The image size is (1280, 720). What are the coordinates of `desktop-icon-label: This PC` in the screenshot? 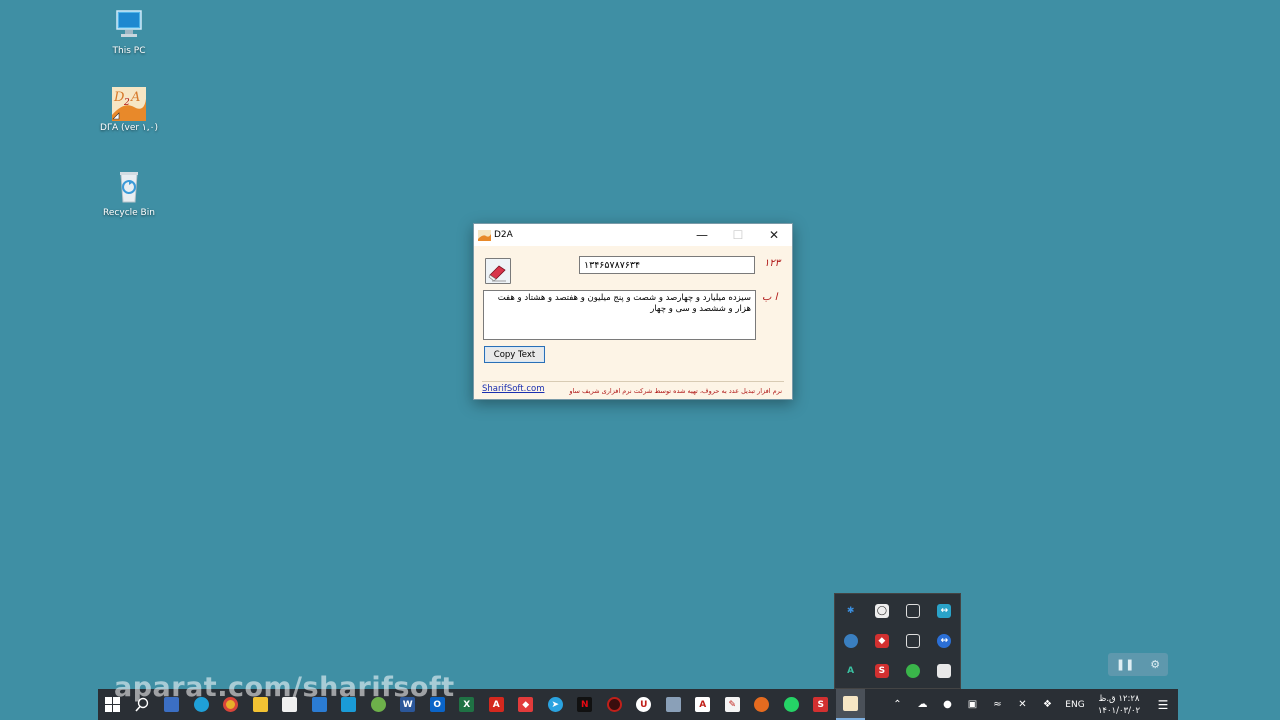 It's located at (129, 51).